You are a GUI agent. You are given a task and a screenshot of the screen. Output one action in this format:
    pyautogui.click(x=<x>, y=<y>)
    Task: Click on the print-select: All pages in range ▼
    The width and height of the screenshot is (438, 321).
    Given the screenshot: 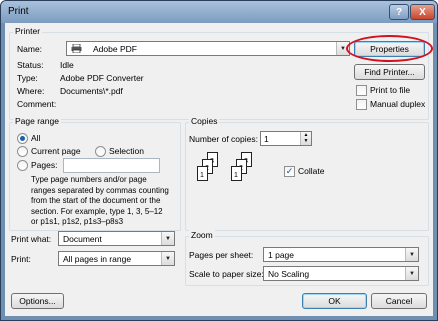 What is the action you would take?
    pyautogui.click(x=116, y=258)
    